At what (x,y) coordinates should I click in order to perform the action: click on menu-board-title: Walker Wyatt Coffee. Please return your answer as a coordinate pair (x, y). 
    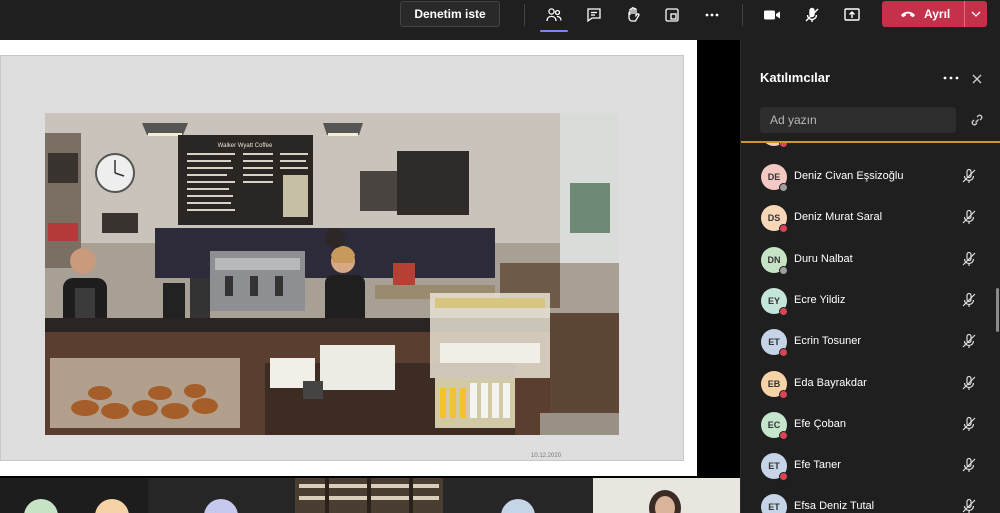
    Looking at the image, I should click on (245, 146).